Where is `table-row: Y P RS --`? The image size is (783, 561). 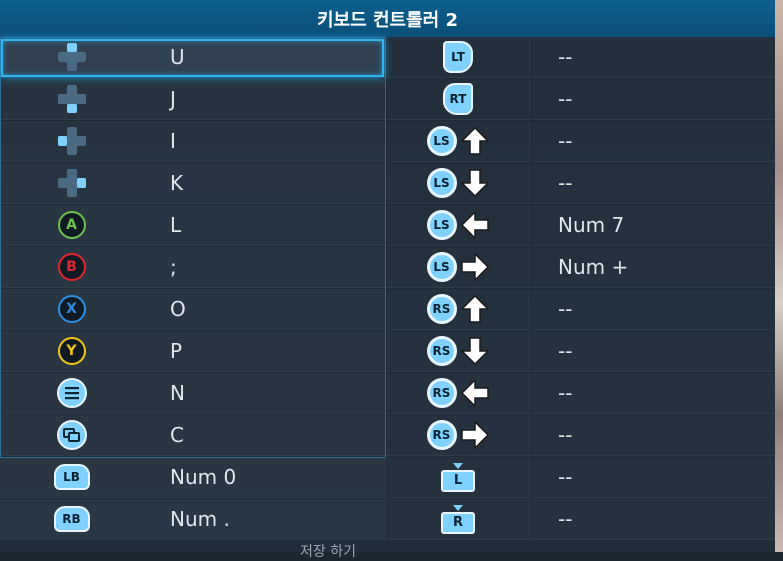 table-row: Y P RS -- is located at coordinates (387, 352).